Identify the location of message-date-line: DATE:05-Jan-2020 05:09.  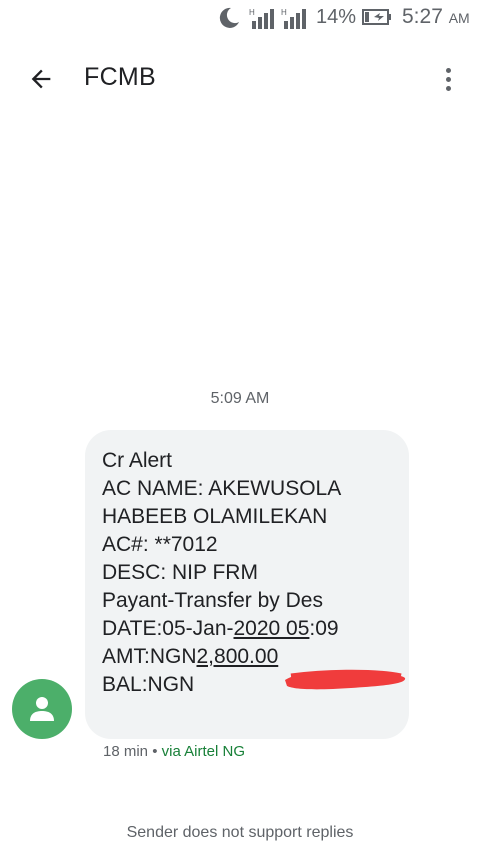
(248, 629).